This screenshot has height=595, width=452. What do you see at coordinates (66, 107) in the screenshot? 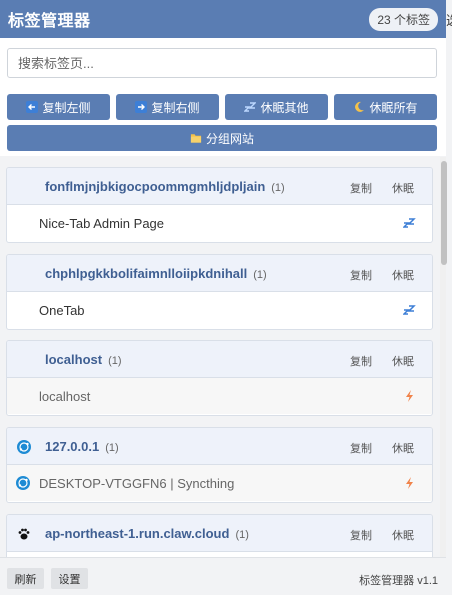
I see `copy-left-label: 复制左侧` at bounding box center [66, 107].